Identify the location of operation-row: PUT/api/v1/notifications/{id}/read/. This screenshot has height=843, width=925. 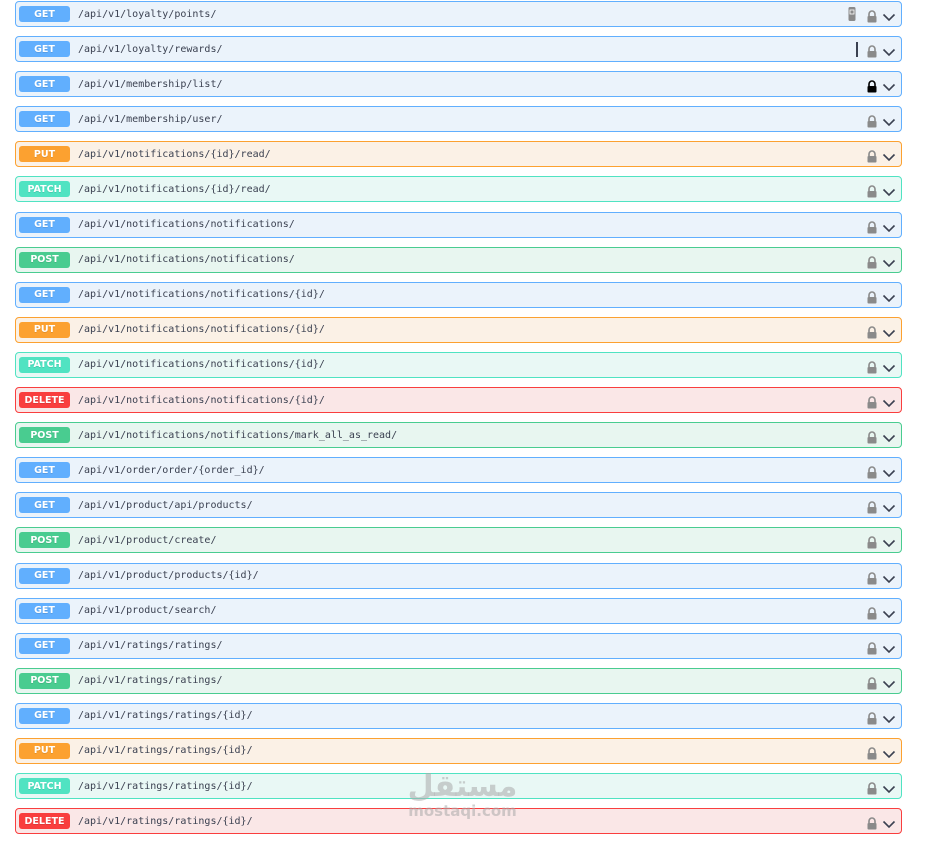
(458, 154).